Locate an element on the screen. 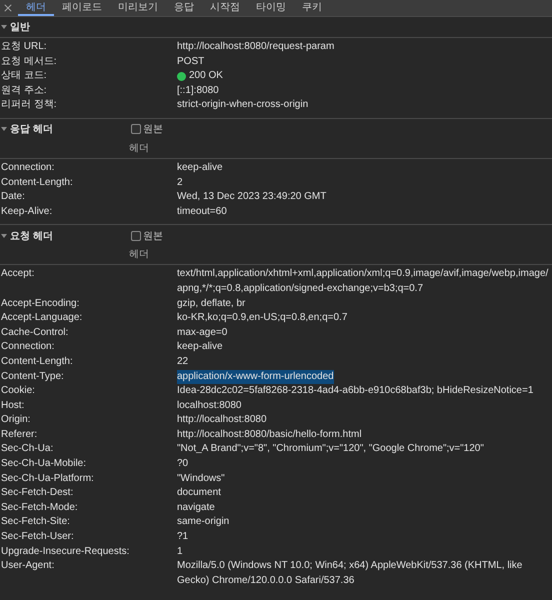 This screenshot has height=600, width=552. header-value: http://localhost:8080/basic/hello-form.html is located at coordinates (269, 435).